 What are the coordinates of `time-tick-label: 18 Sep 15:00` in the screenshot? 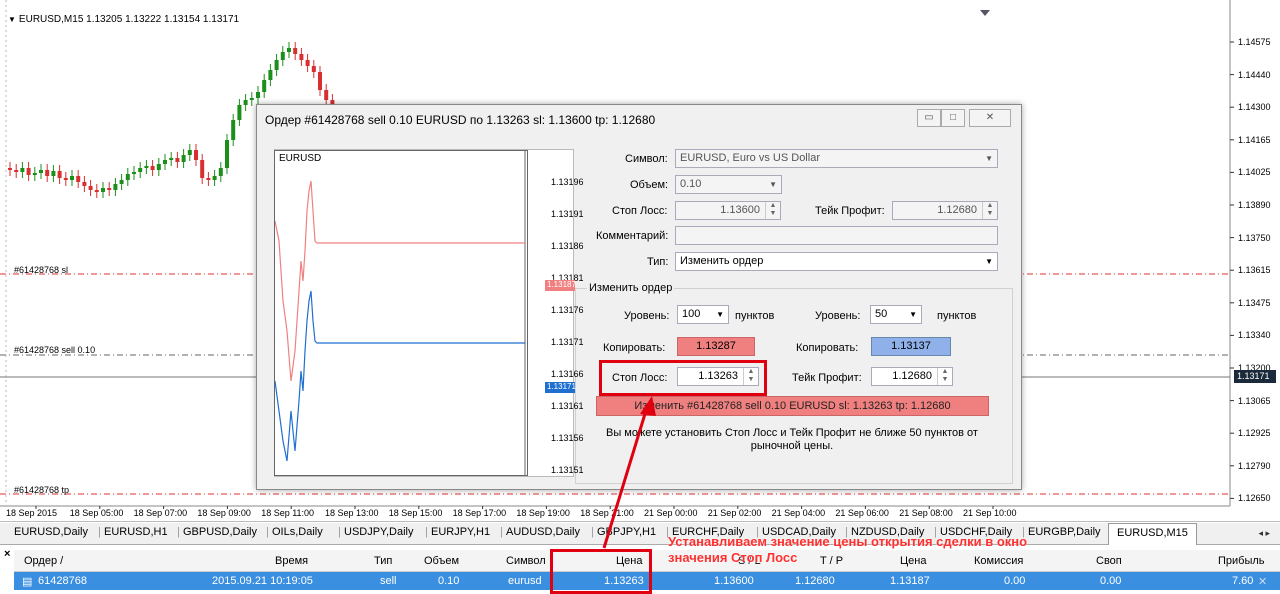 It's located at (415, 513).